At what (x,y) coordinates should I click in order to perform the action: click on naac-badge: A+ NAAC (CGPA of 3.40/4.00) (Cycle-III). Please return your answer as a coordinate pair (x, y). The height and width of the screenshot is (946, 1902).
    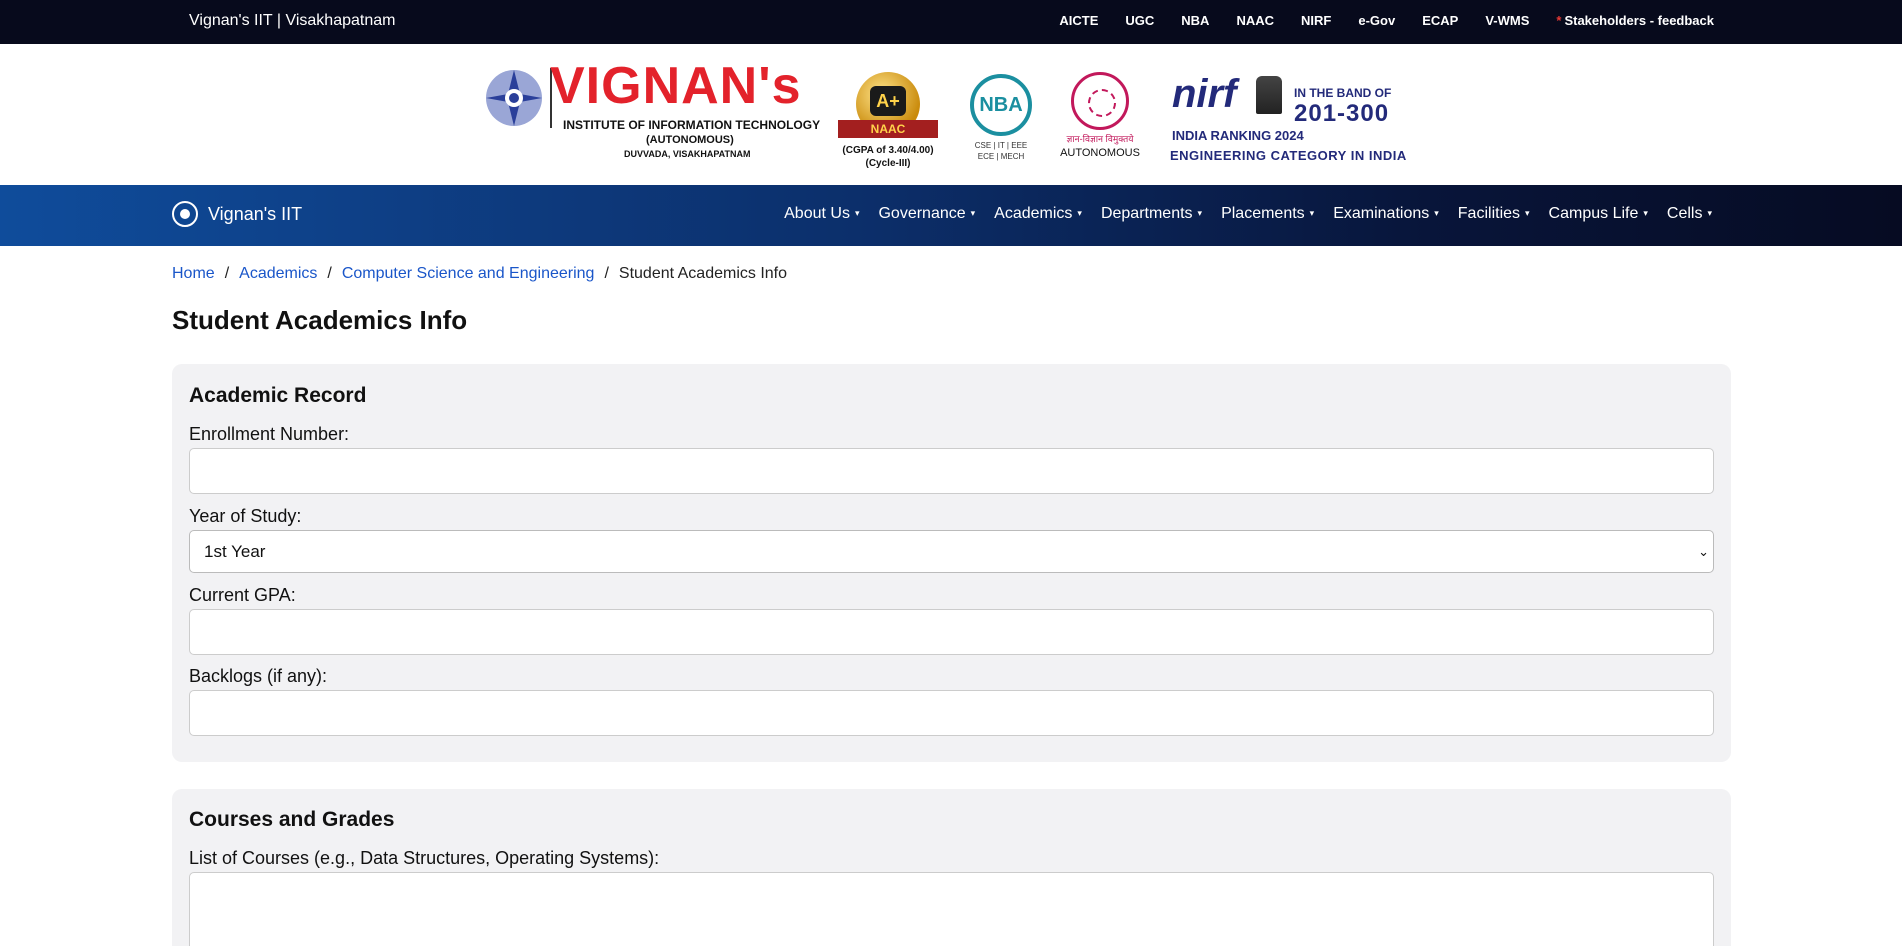
    Looking at the image, I should click on (888, 129).